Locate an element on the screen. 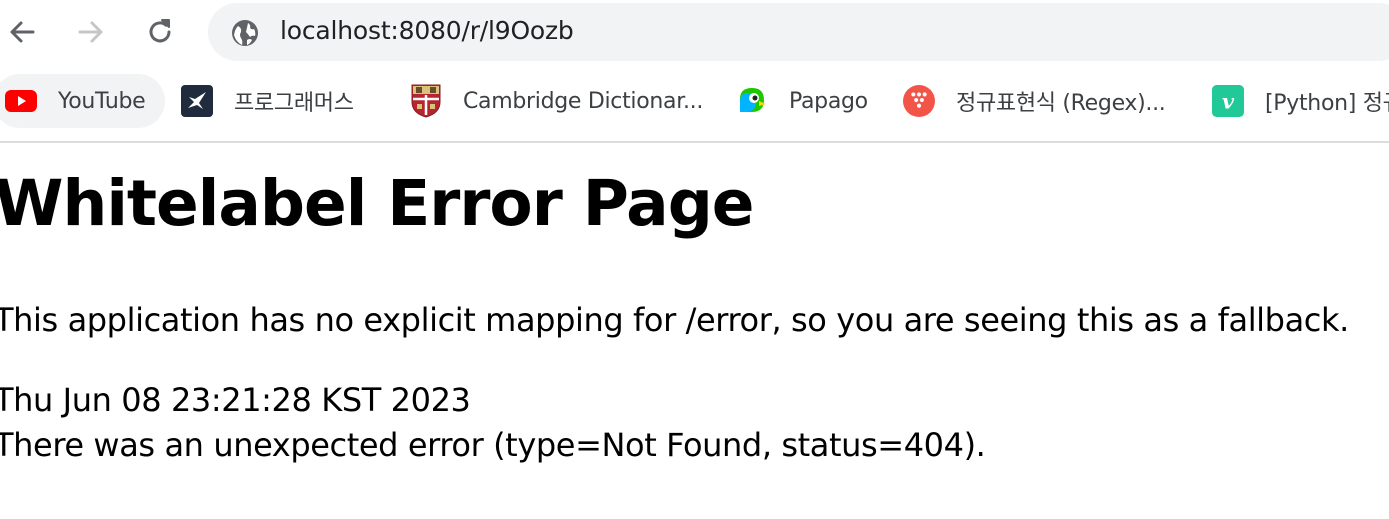  forward-arrow-icon is located at coordinates (90, 32).